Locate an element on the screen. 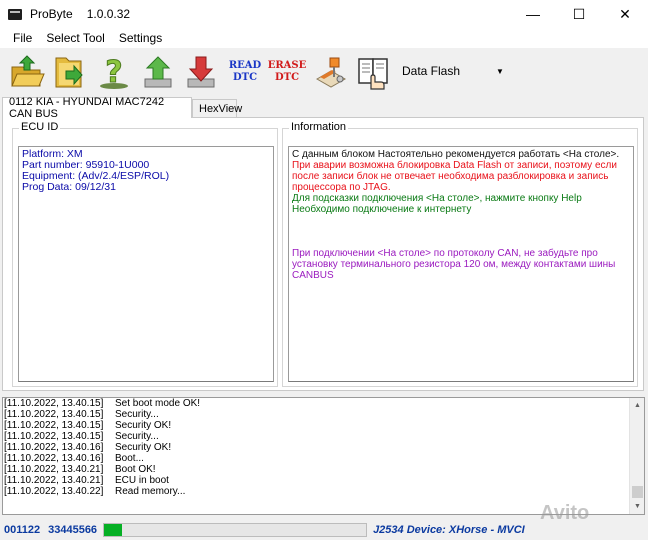 Image resolution: width=648 pixels, height=540 pixels. app-version: 1.0.0.32 is located at coordinates (108, 14).